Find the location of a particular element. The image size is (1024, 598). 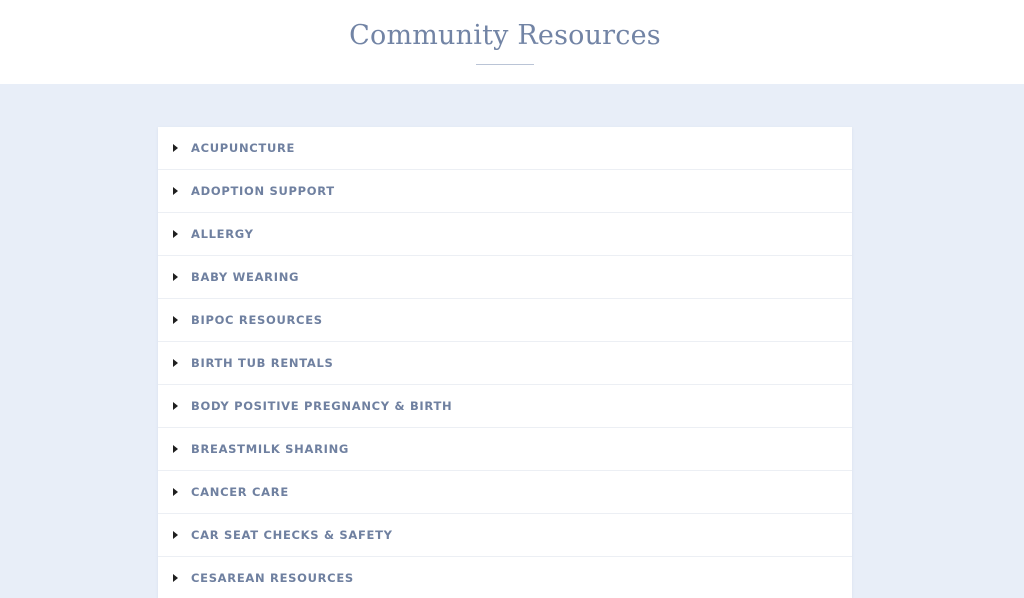

accordion-item-car-seat: CAR SEAT CHECKS & SAFETY is located at coordinates (505, 535).